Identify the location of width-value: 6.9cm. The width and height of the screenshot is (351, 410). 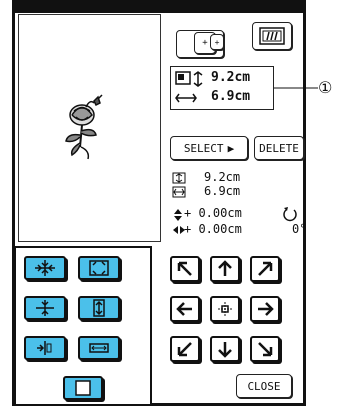
(231, 96).